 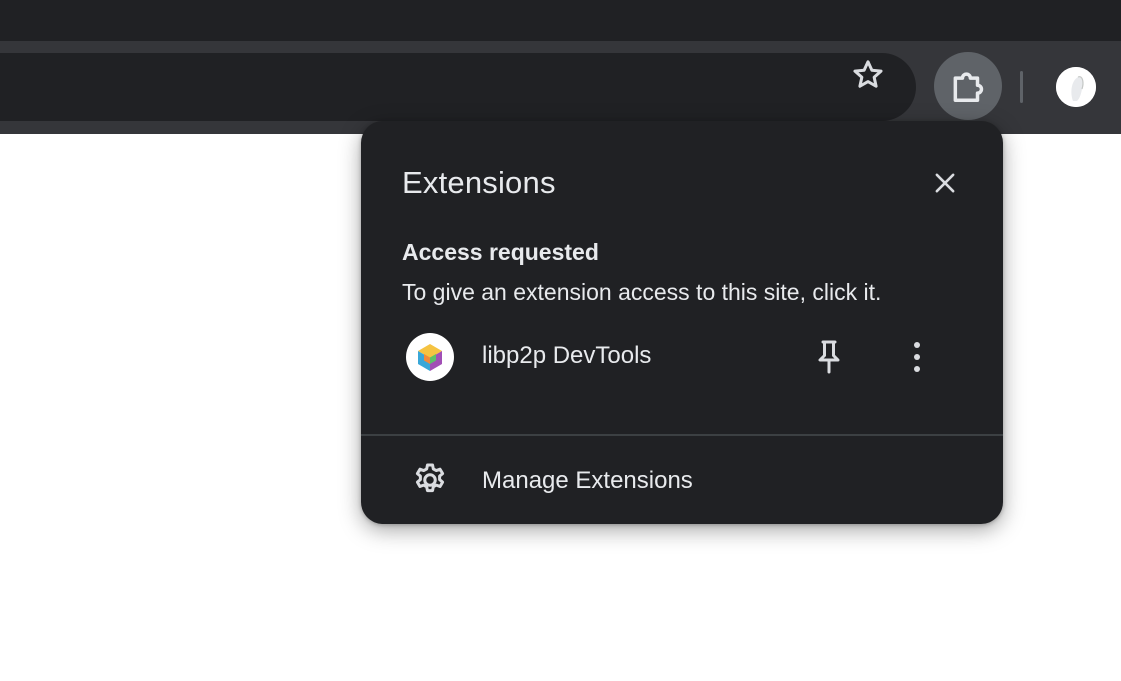 I want to click on puzzle-icon, so click(x=968, y=87).